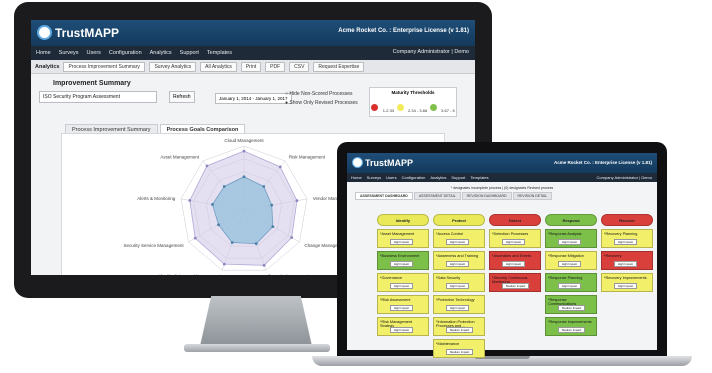  Describe the element at coordinates (431, 52) in the screenshot. I see `user-role: Company Administrator | Demo` at that location.